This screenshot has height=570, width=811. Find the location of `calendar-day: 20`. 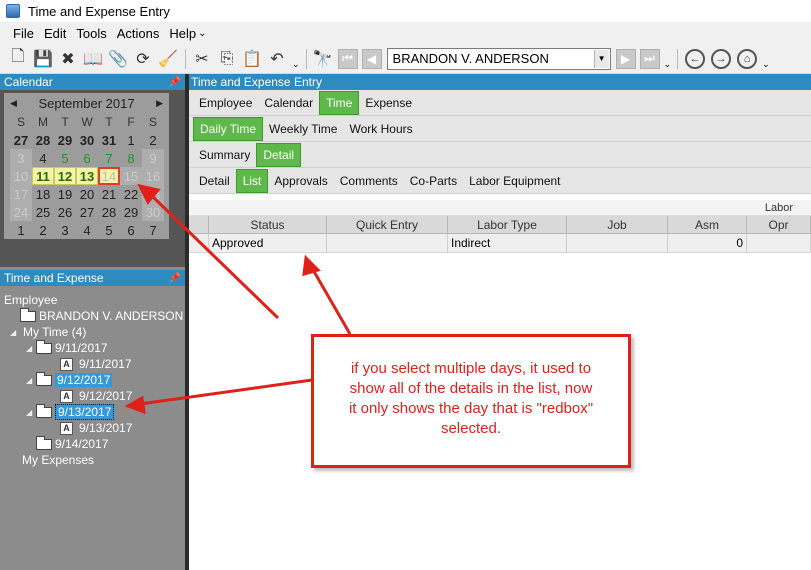

calendar-day: 20 is located at coordinates (87, 194).